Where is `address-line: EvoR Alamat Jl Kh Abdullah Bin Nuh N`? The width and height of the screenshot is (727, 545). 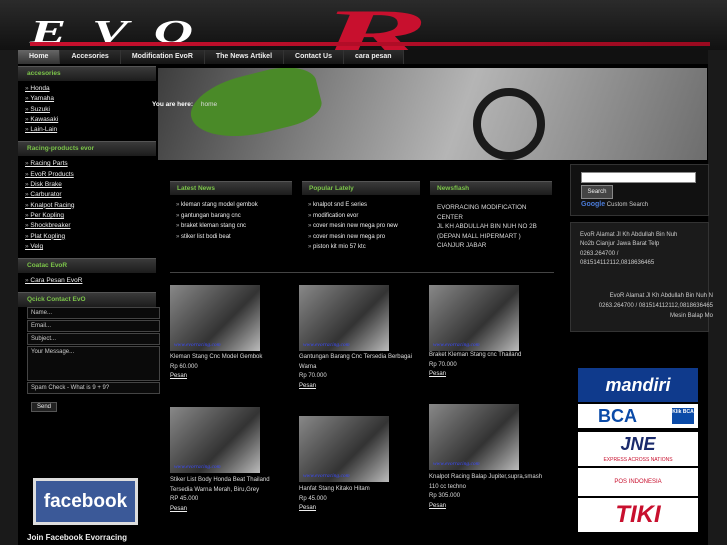 address-line: EvoR Alamat Jl Kh Abdullah Bin Nuh N is located at coordinates (661, 296).